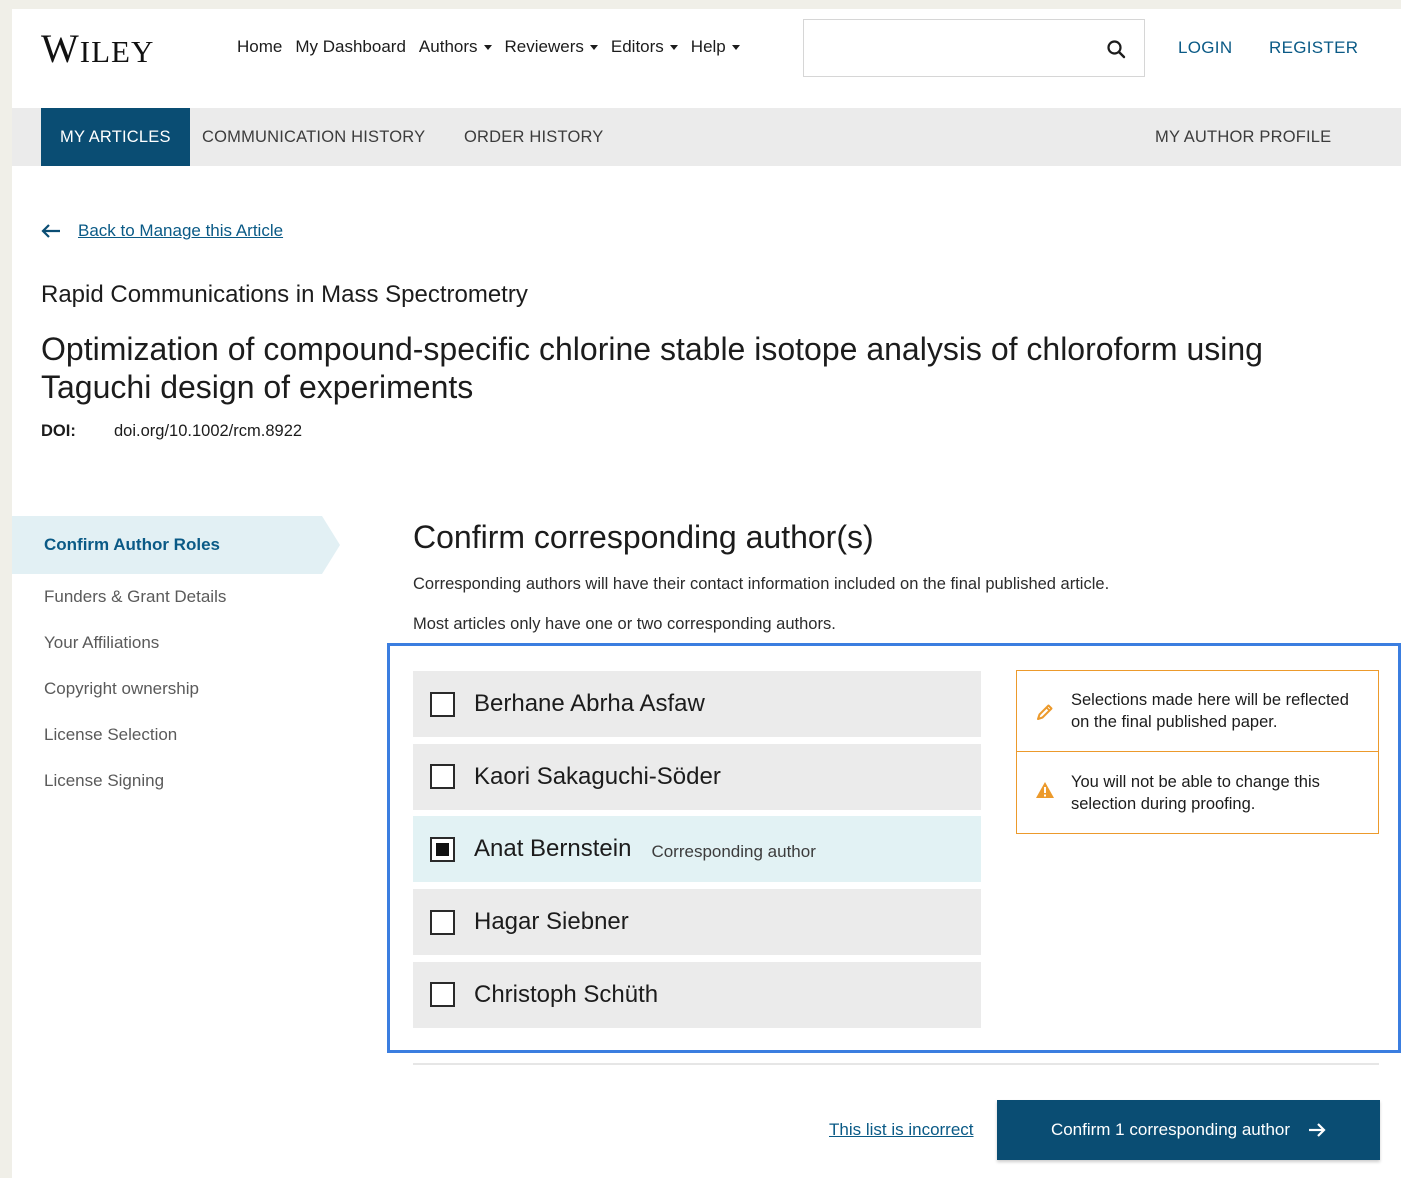 The image size is (1401, 1178). What do you see at coordinates (1313, 48) in the screenshot?
I see `register-link: REGISTER` at bounding box center [1313, 48].